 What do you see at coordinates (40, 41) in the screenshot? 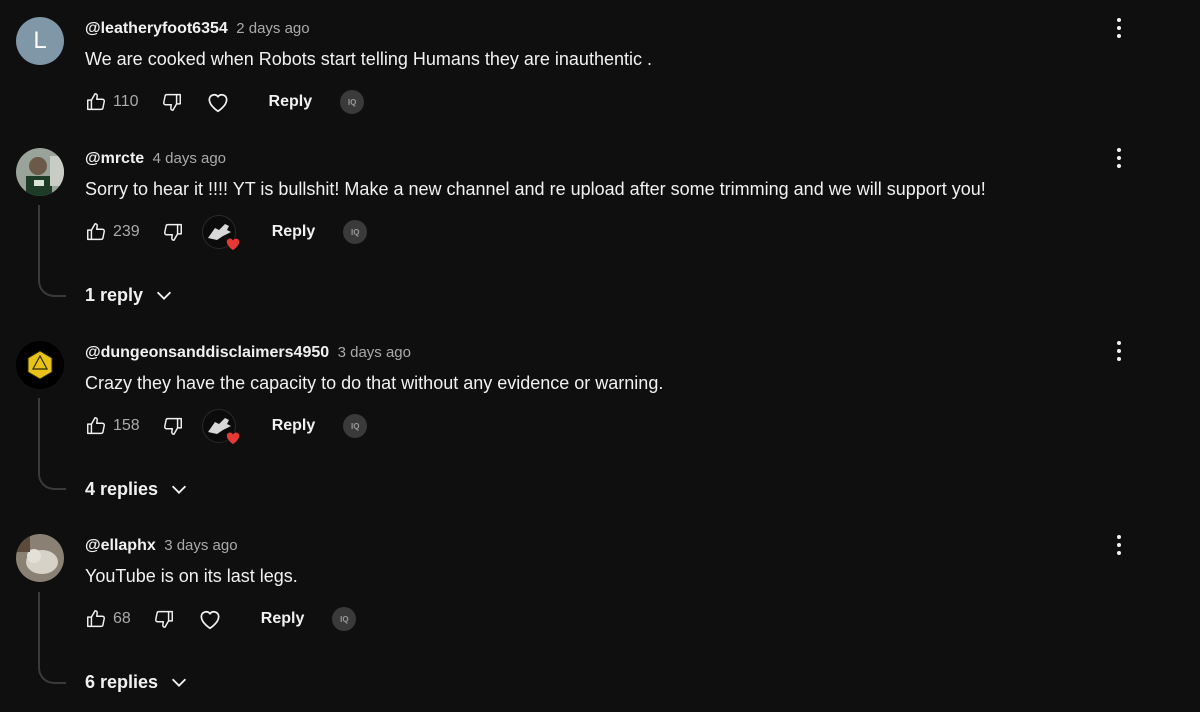
I see `avatar: L` at bounding box center [40, 41].